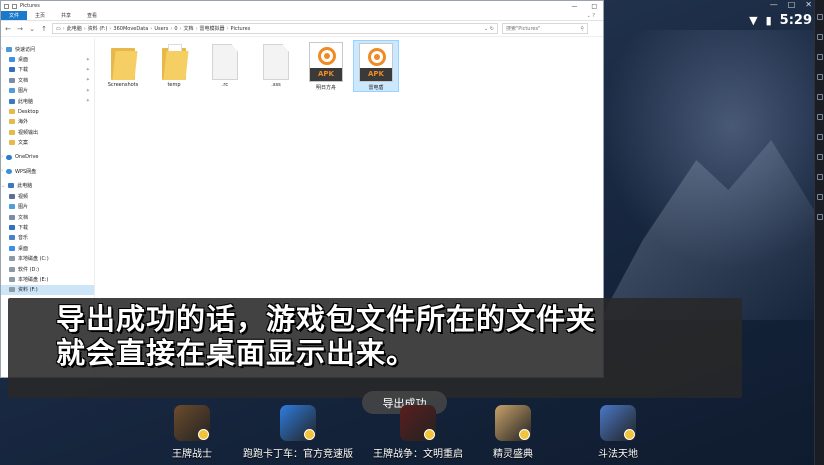 Image resolution: width=824 pixels, height=465 pixels. I want to click on toolbar-shared-folder-icon, so click(819, 197).